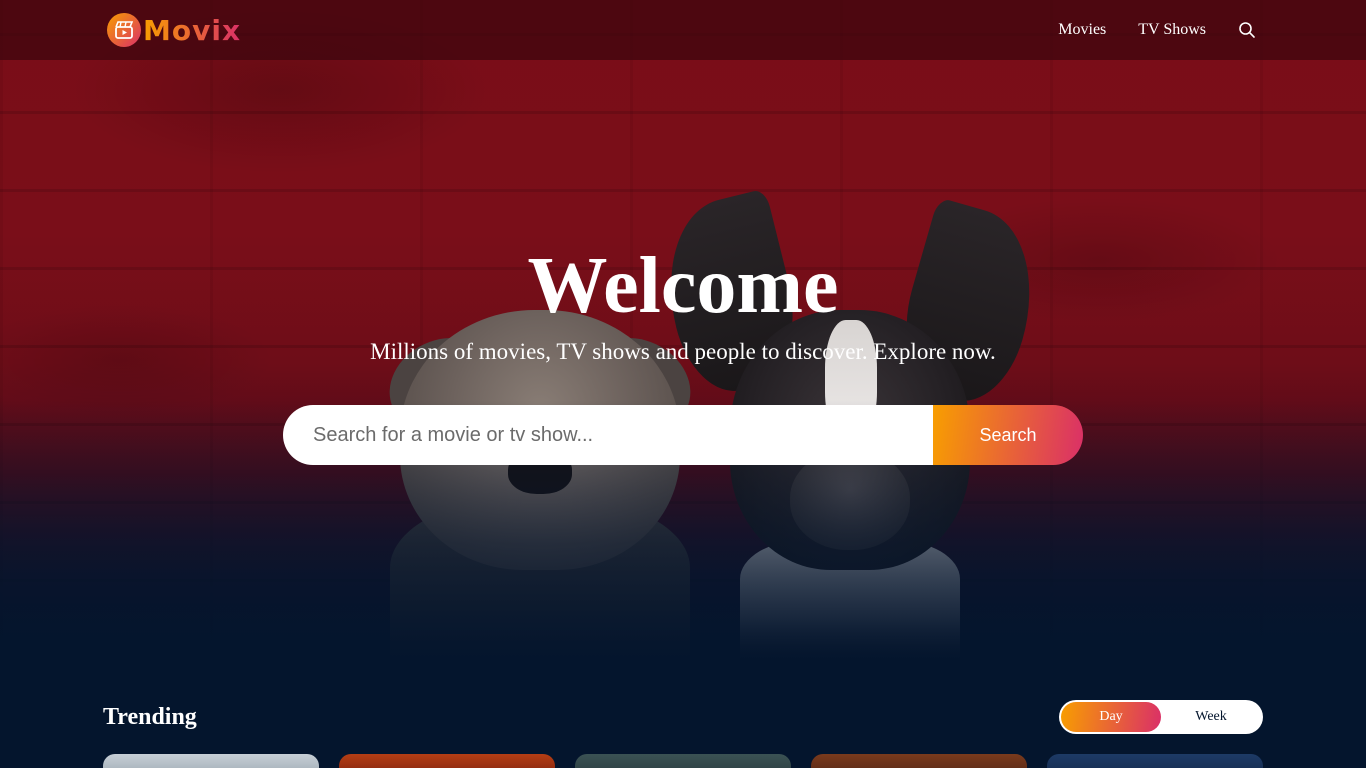 The image size is (1366, 768). Describe the element at coordinates (683, 286) in the screenshot. I see `hero-title: Welcome` at that location.